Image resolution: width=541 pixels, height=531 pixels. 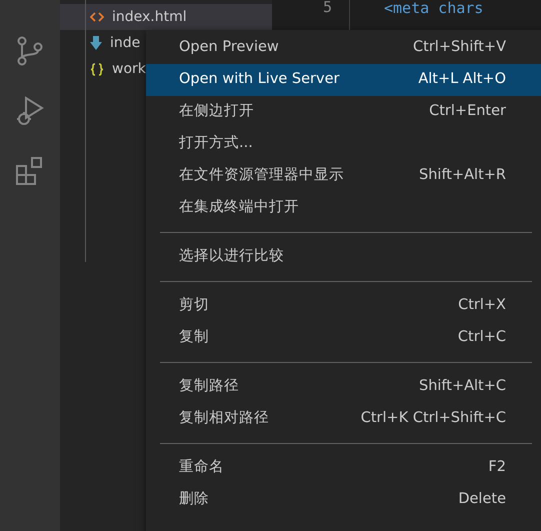 What do you see at coordinates (327, 8) in the screenshot?
I see `line-number: 5` at bounding box center [327, 8].